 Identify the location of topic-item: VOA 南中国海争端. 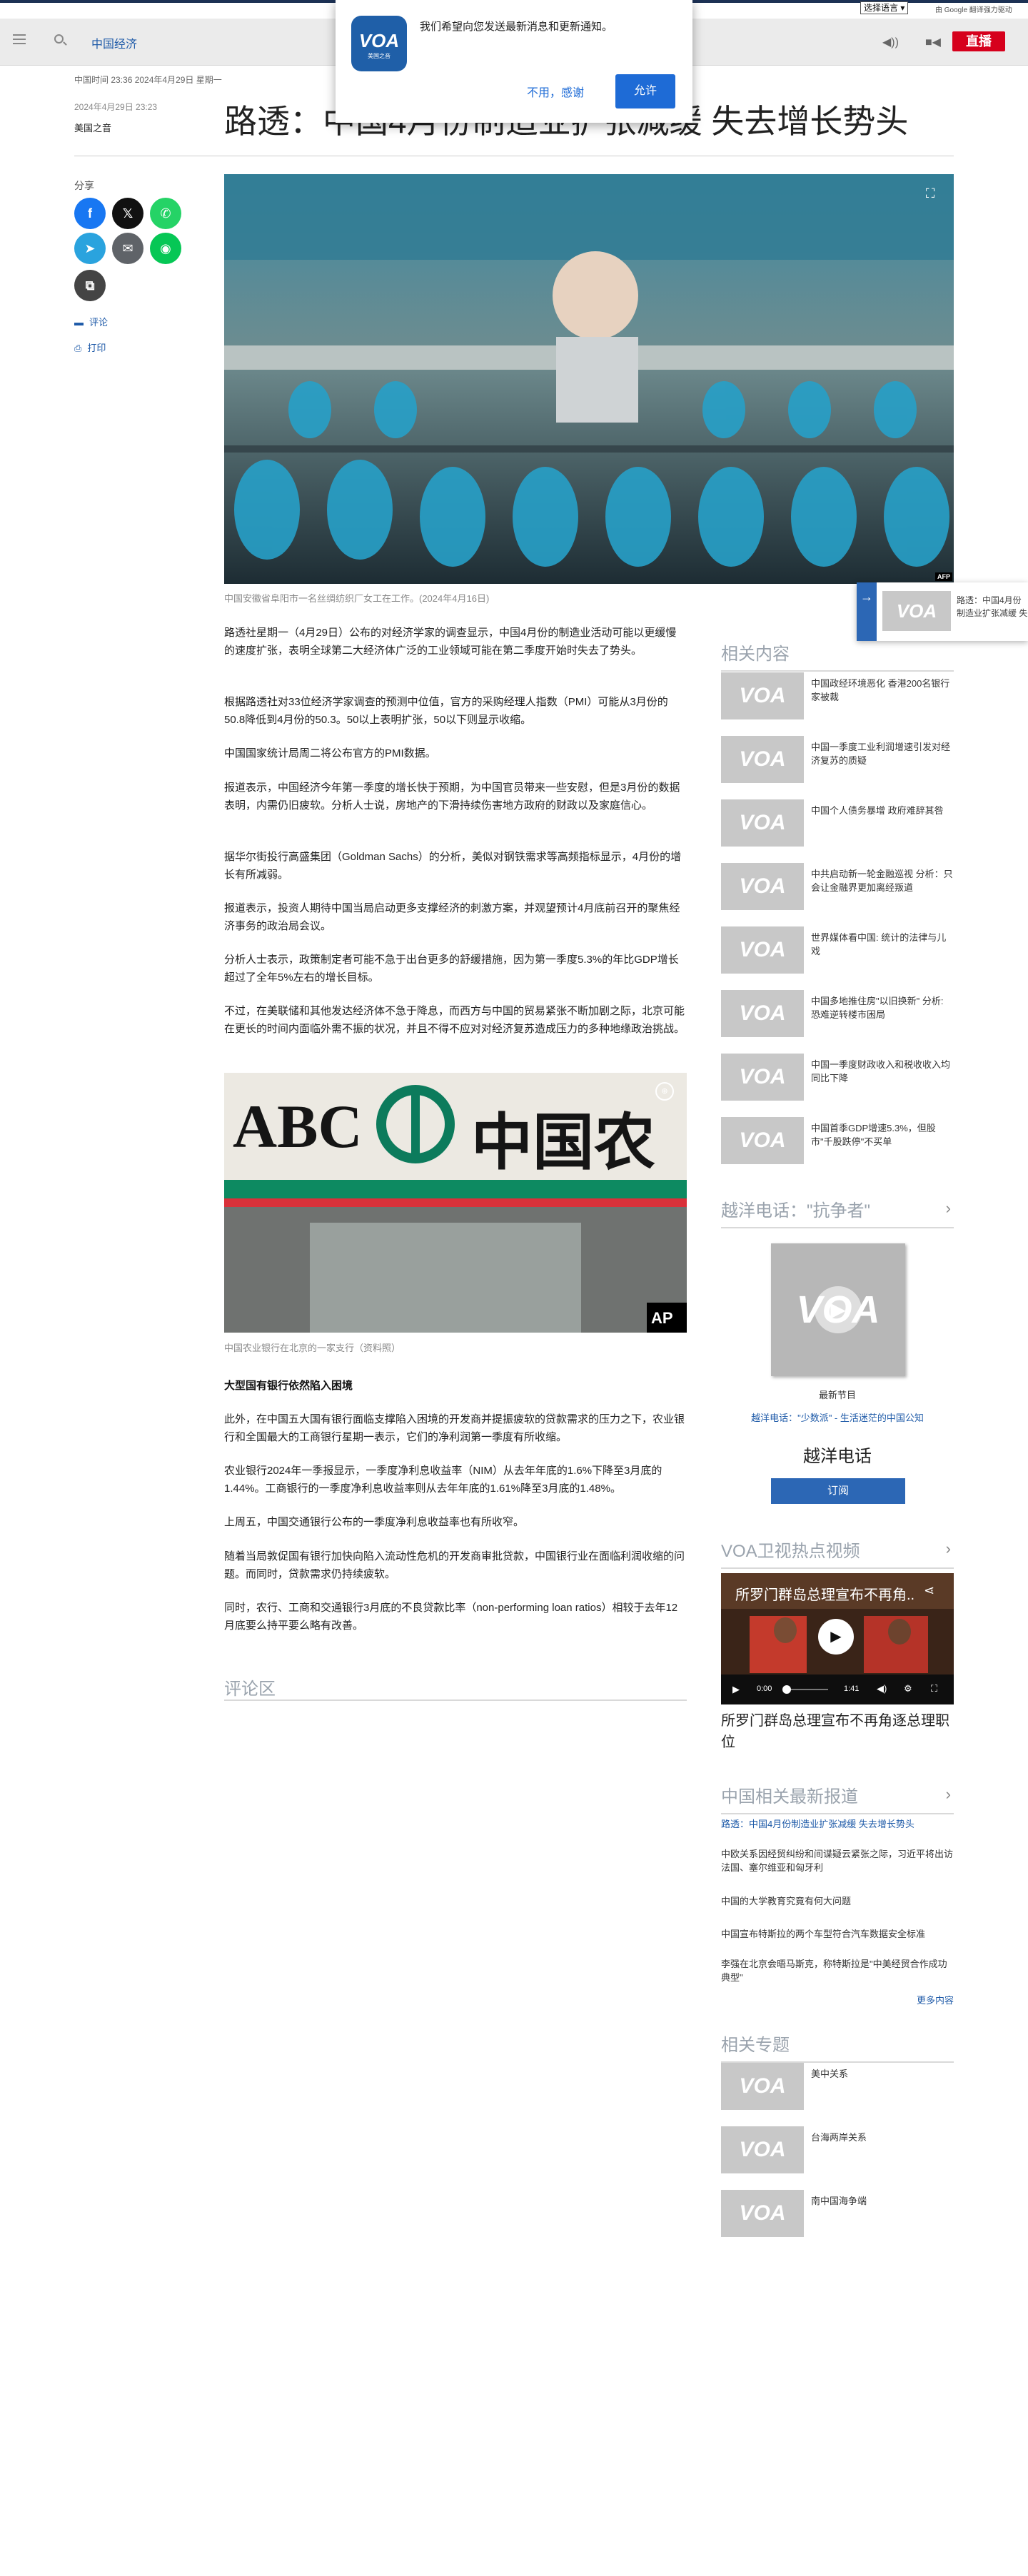
(837, 2215).